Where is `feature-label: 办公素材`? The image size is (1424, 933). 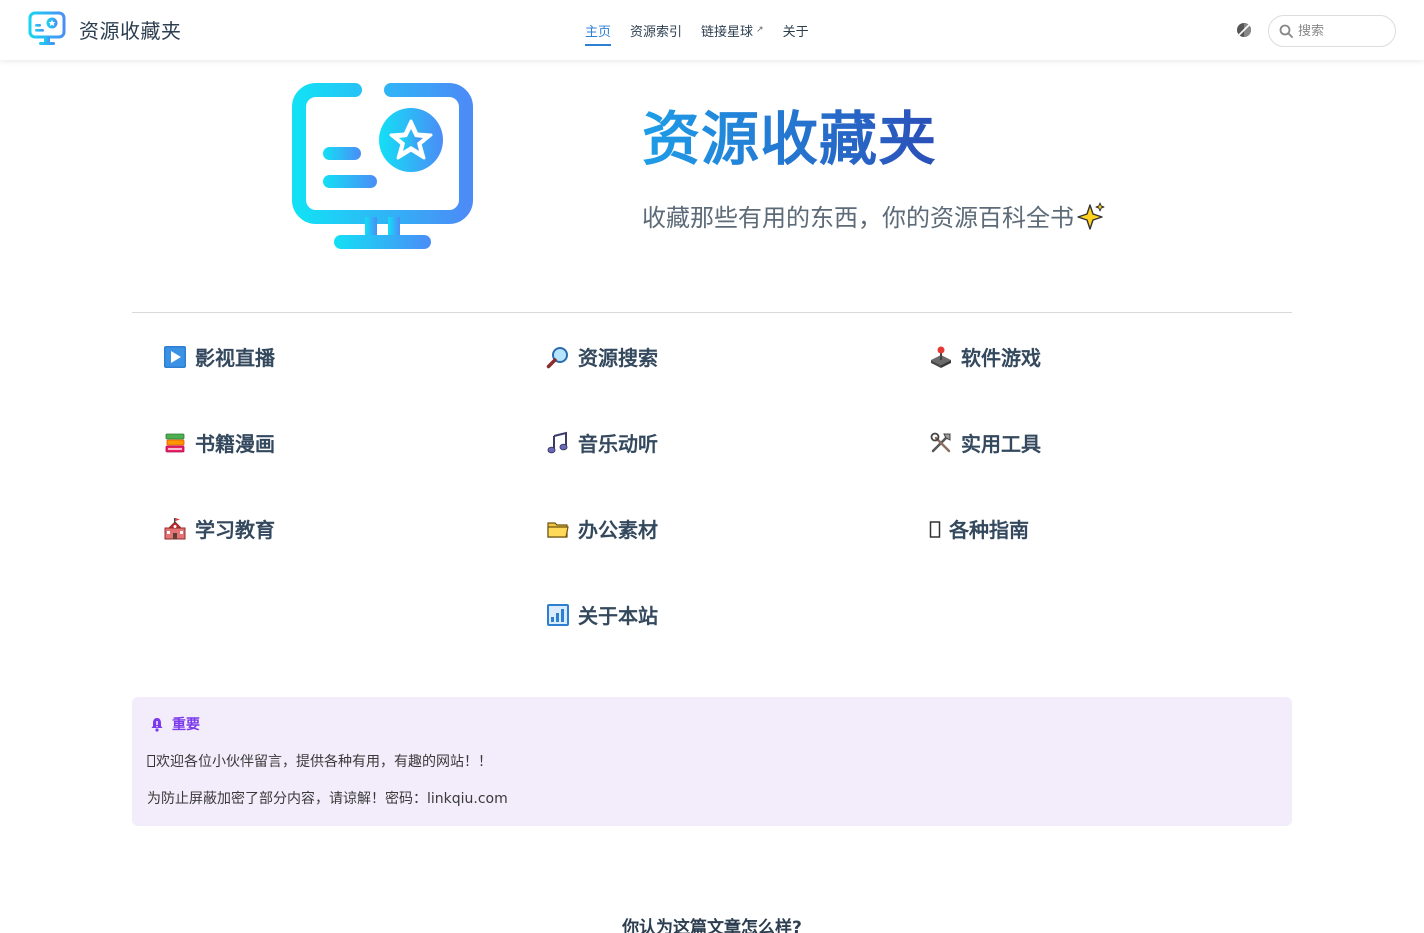 feature-label: 办公素材 is located at coordinates (618, 530).